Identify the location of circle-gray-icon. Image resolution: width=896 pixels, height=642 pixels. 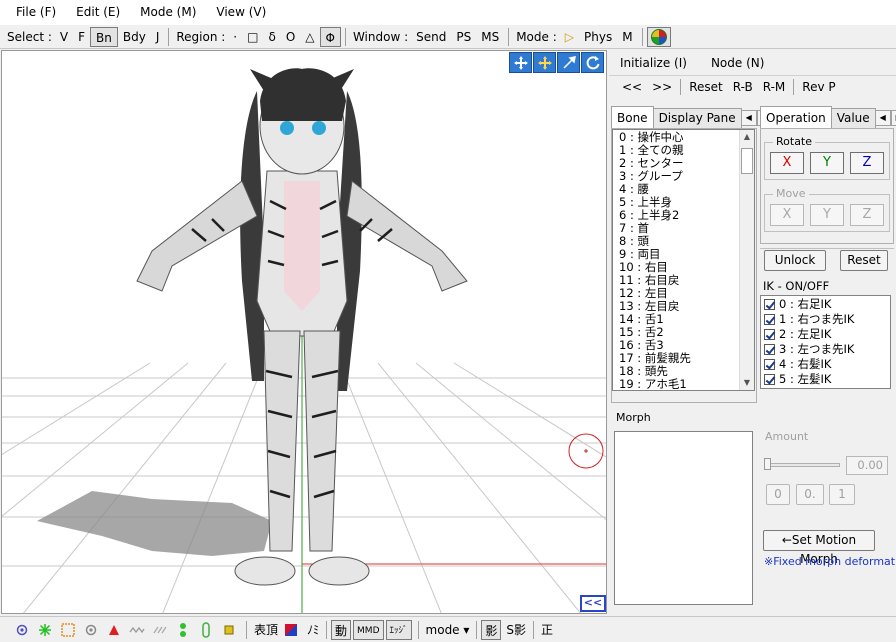
(91, 630).